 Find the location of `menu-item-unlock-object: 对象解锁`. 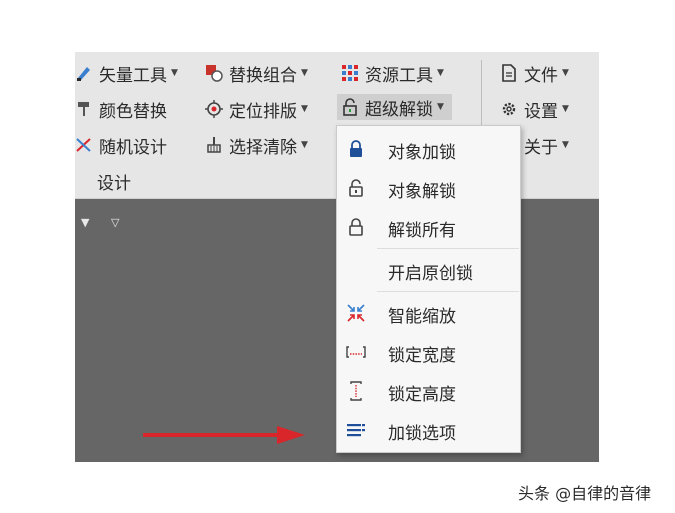

menu-item-unlock-object: 对象解锁 is located at coordinates (428, 188).